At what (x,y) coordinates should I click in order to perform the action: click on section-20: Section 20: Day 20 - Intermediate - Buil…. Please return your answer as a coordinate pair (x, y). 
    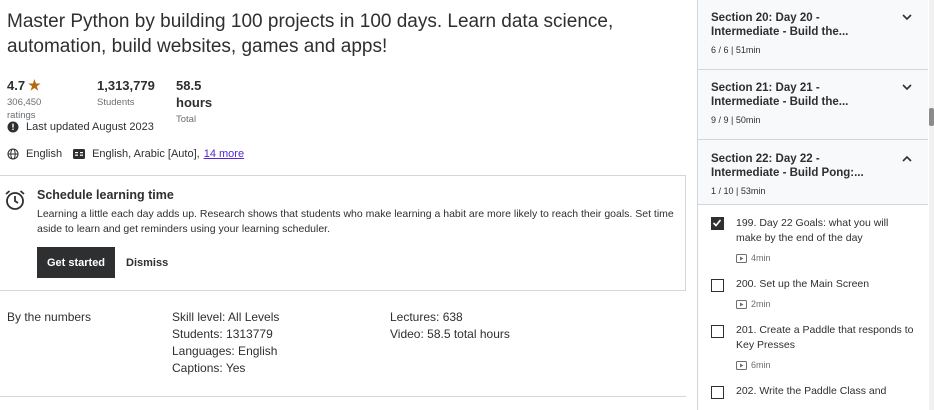
    Looking at the image, I should click on (813, 35).